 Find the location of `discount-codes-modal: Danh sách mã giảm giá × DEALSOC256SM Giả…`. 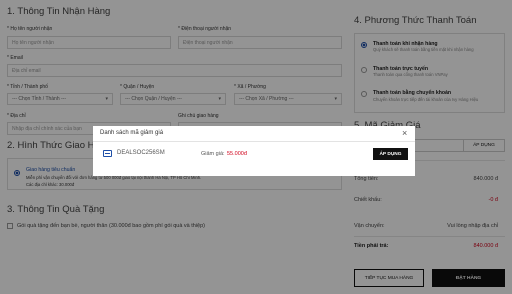

discount-codes-modal: Danh sách mã giảm giá × DEALSOC256SM Giả… is located at coordinates (254, 151).